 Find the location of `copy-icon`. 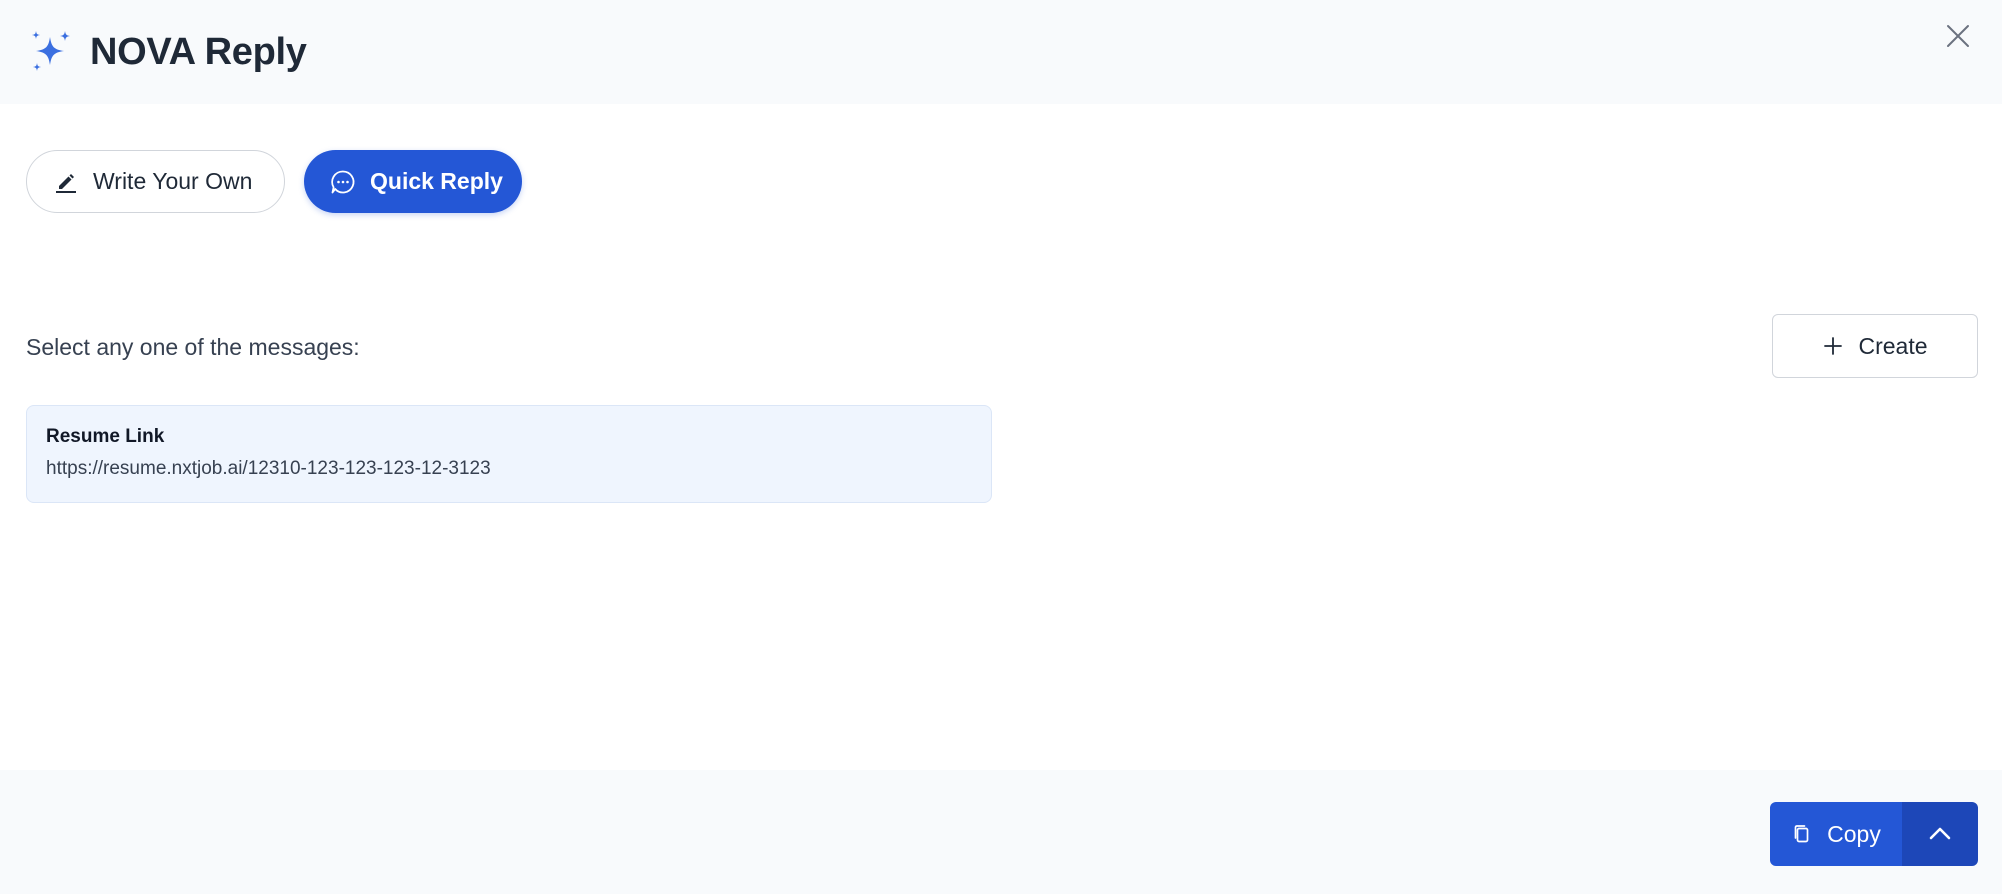

copy-icon is located at coordinates (1802, 834).